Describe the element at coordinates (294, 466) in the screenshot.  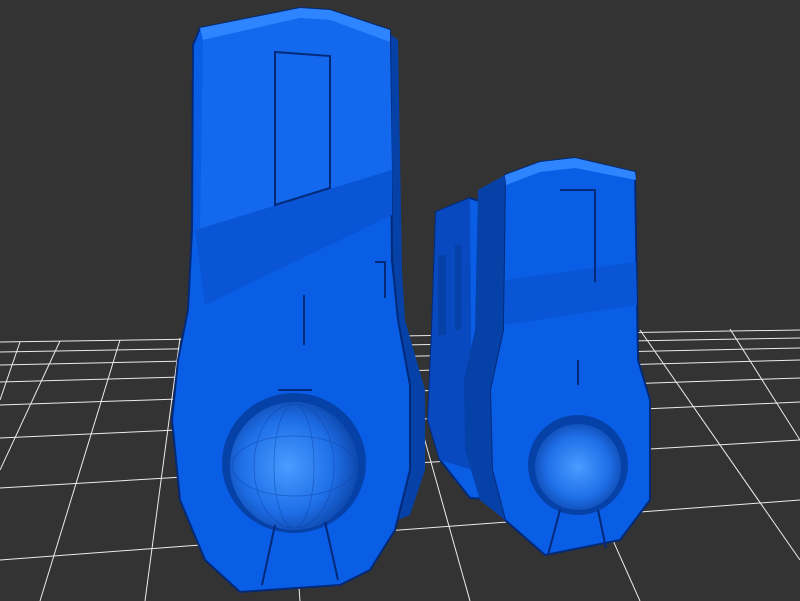
I see `large-ball-joint` at that location.